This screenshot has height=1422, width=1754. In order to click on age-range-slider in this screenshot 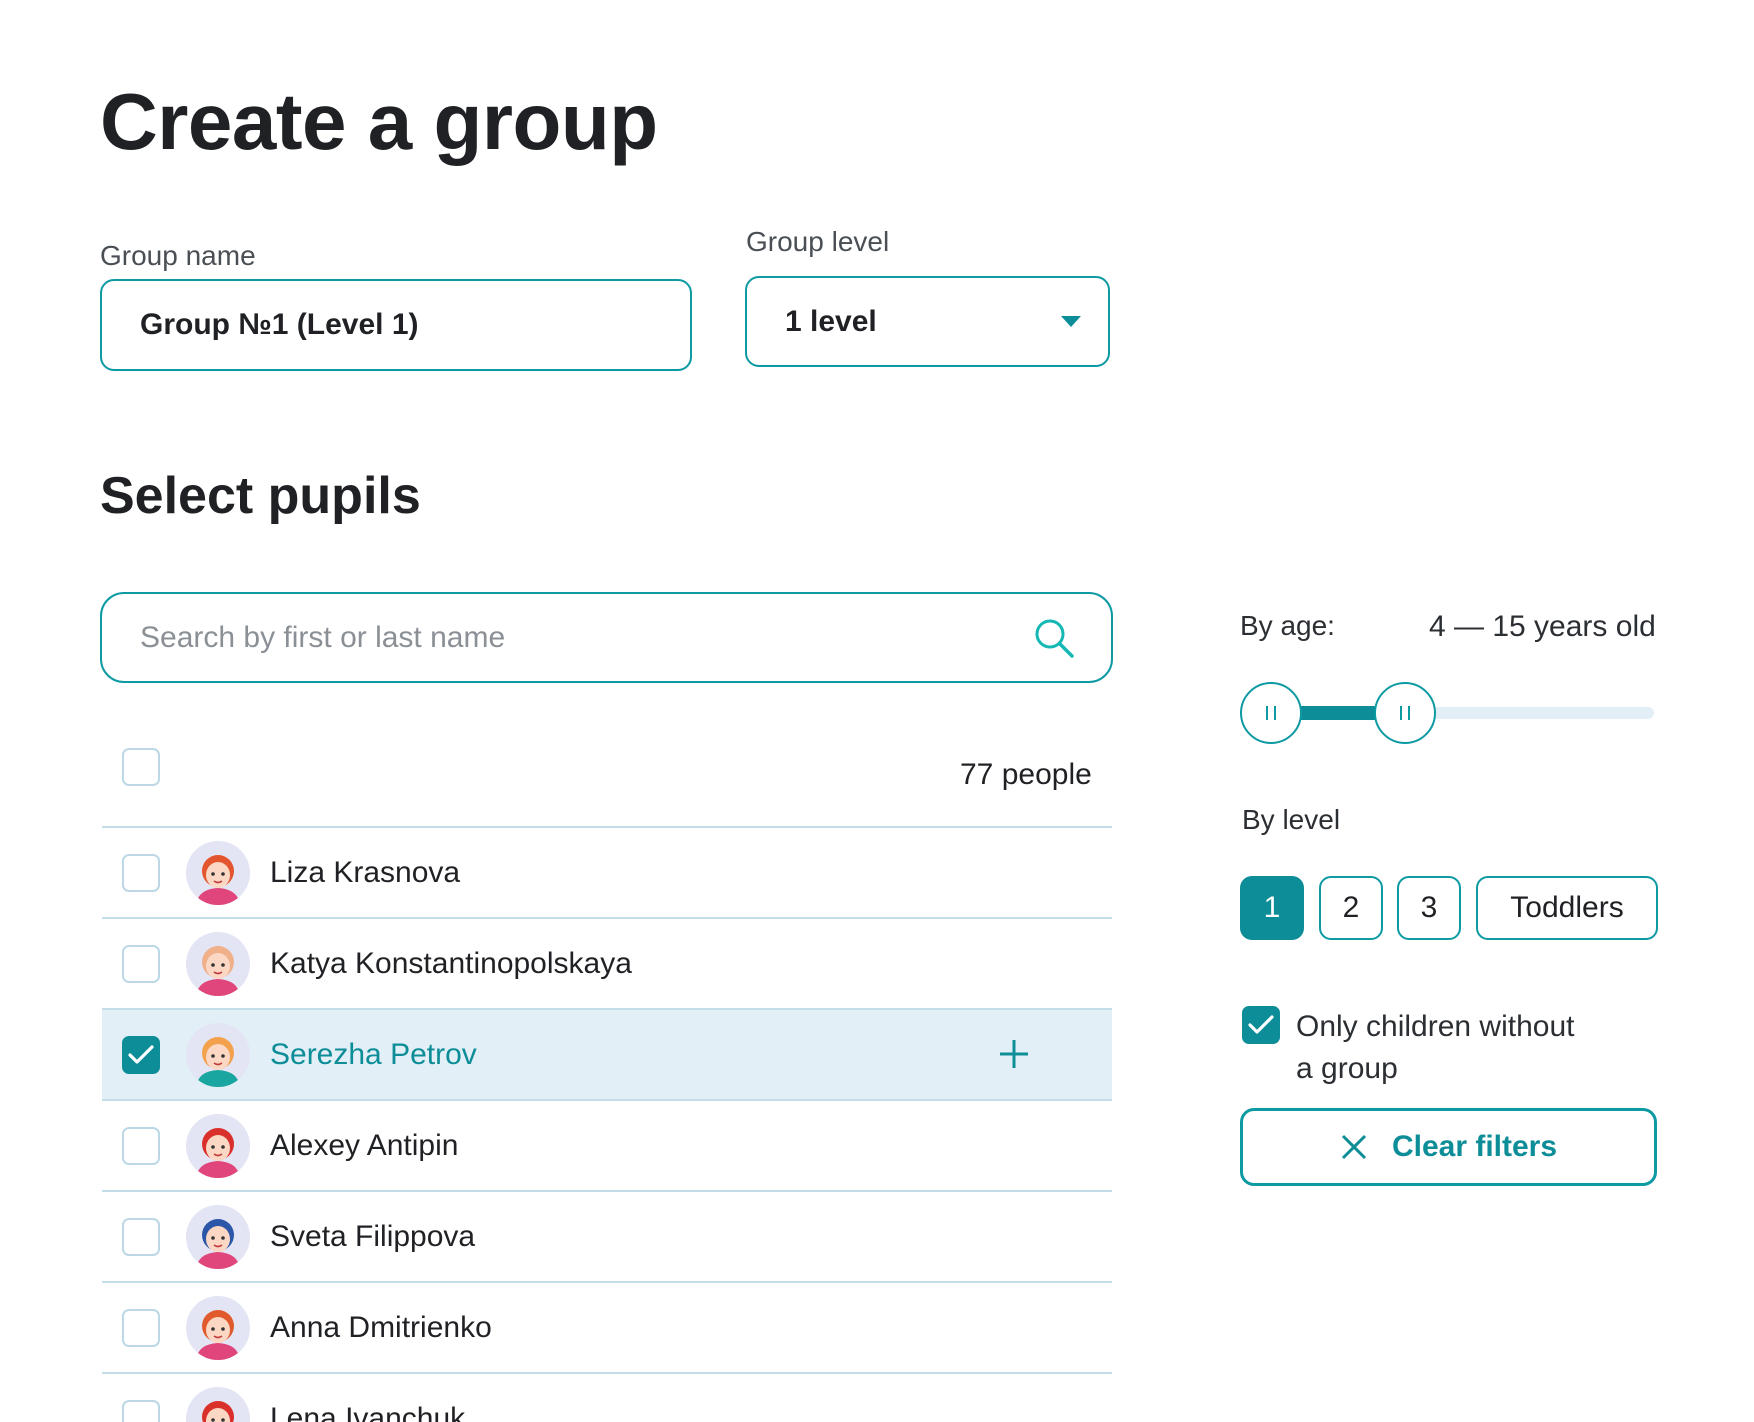, I will do `click(1447, 713)`.